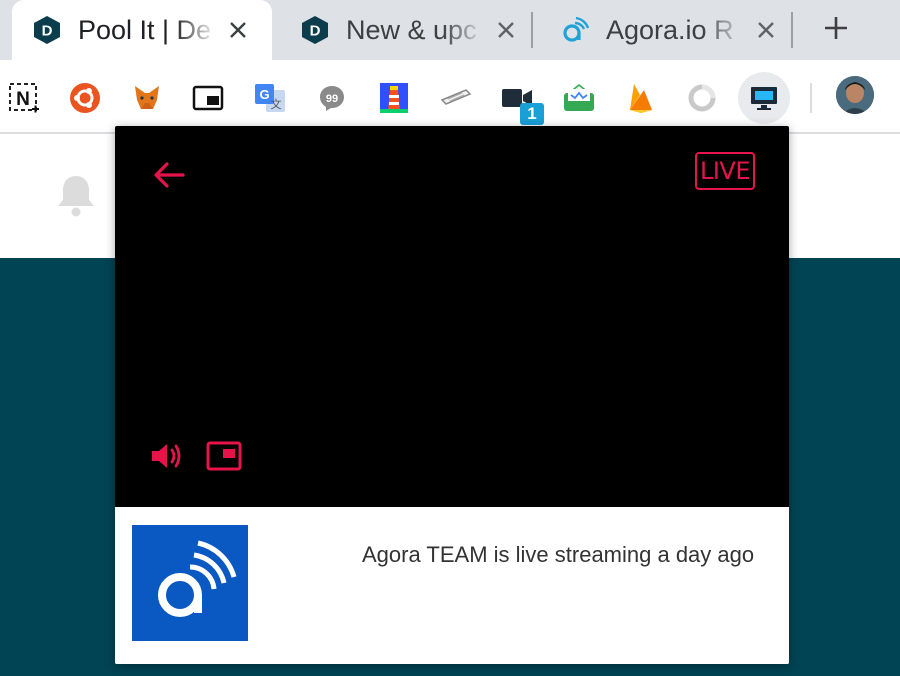  Describe the element at coordinates (411, 29) in the screenshot. I see `tab-title: New & upc` at that location.